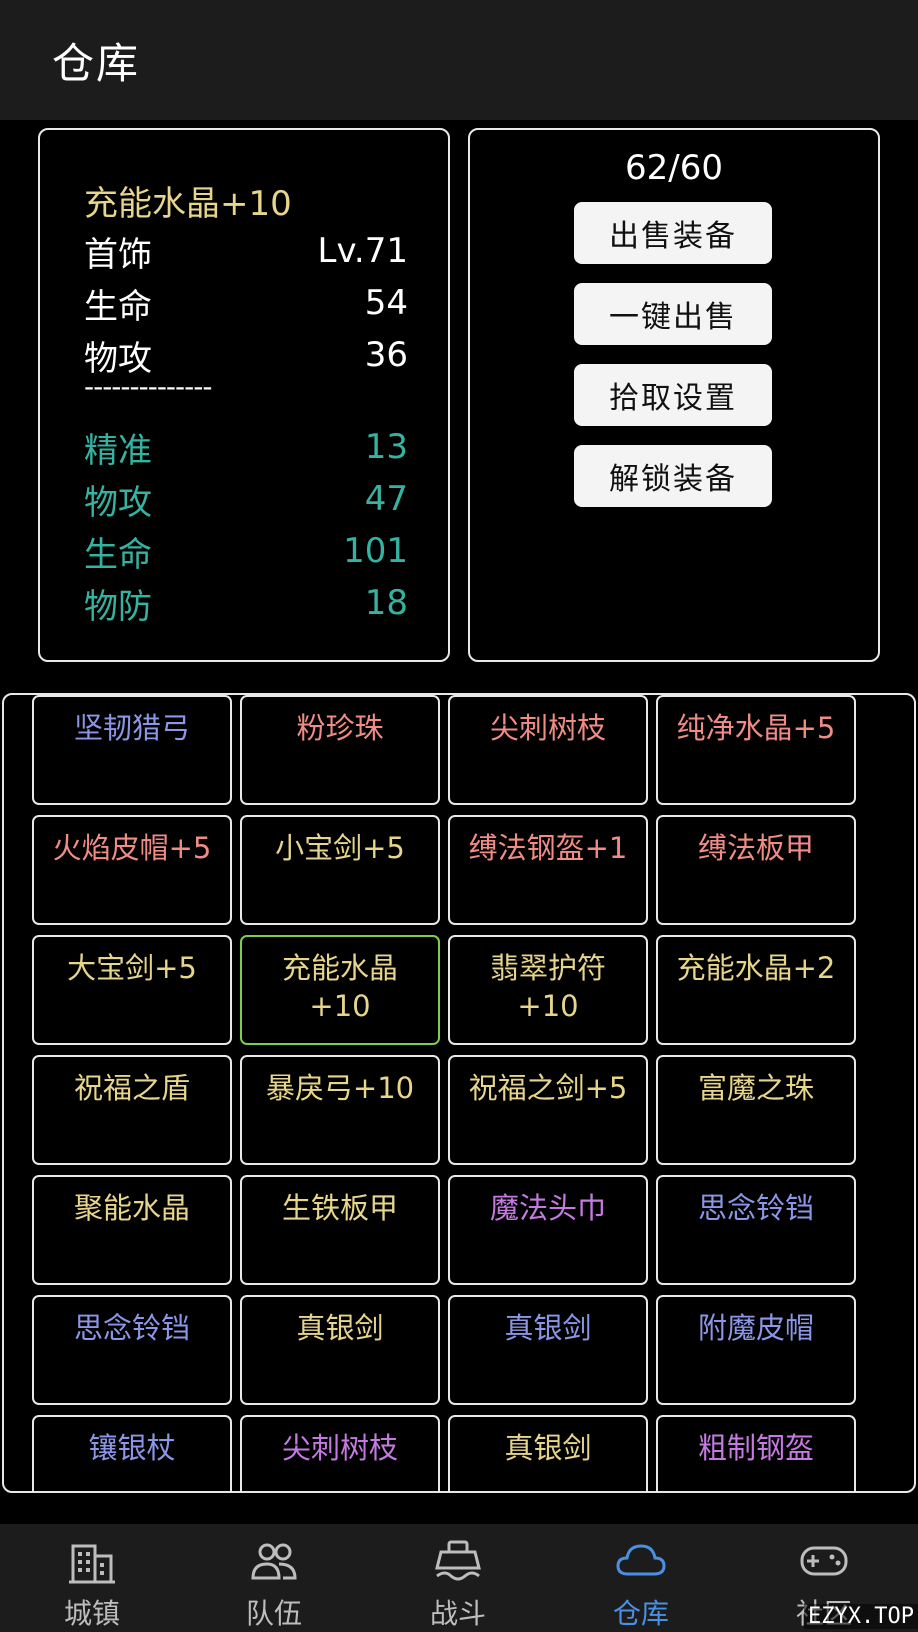 The height and width of the screenshot is (1632, 918). What do you see at coordinates (547, 1208) in the screenshot?
I see `inventory-slot-label: 魔法头巾` at bounding box center [547, 1208].